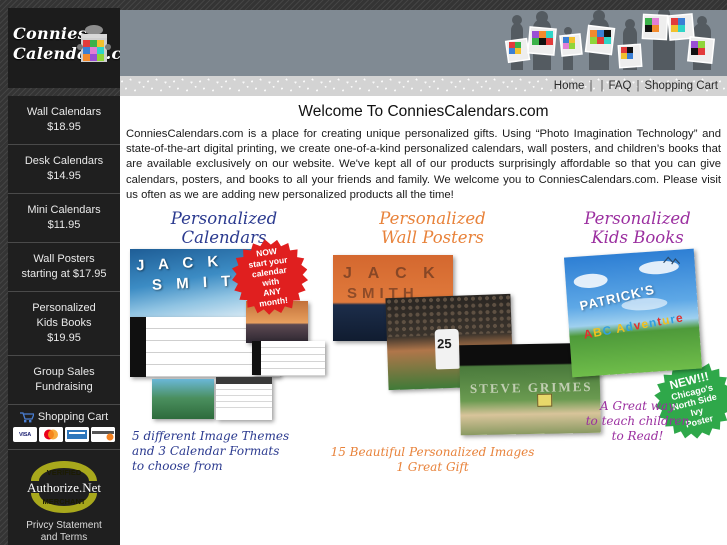  What do you see at coordinates (637, 238) in the screenshot?
I see `heading-line-2: Kids Books` at bounding box center [637, 238].